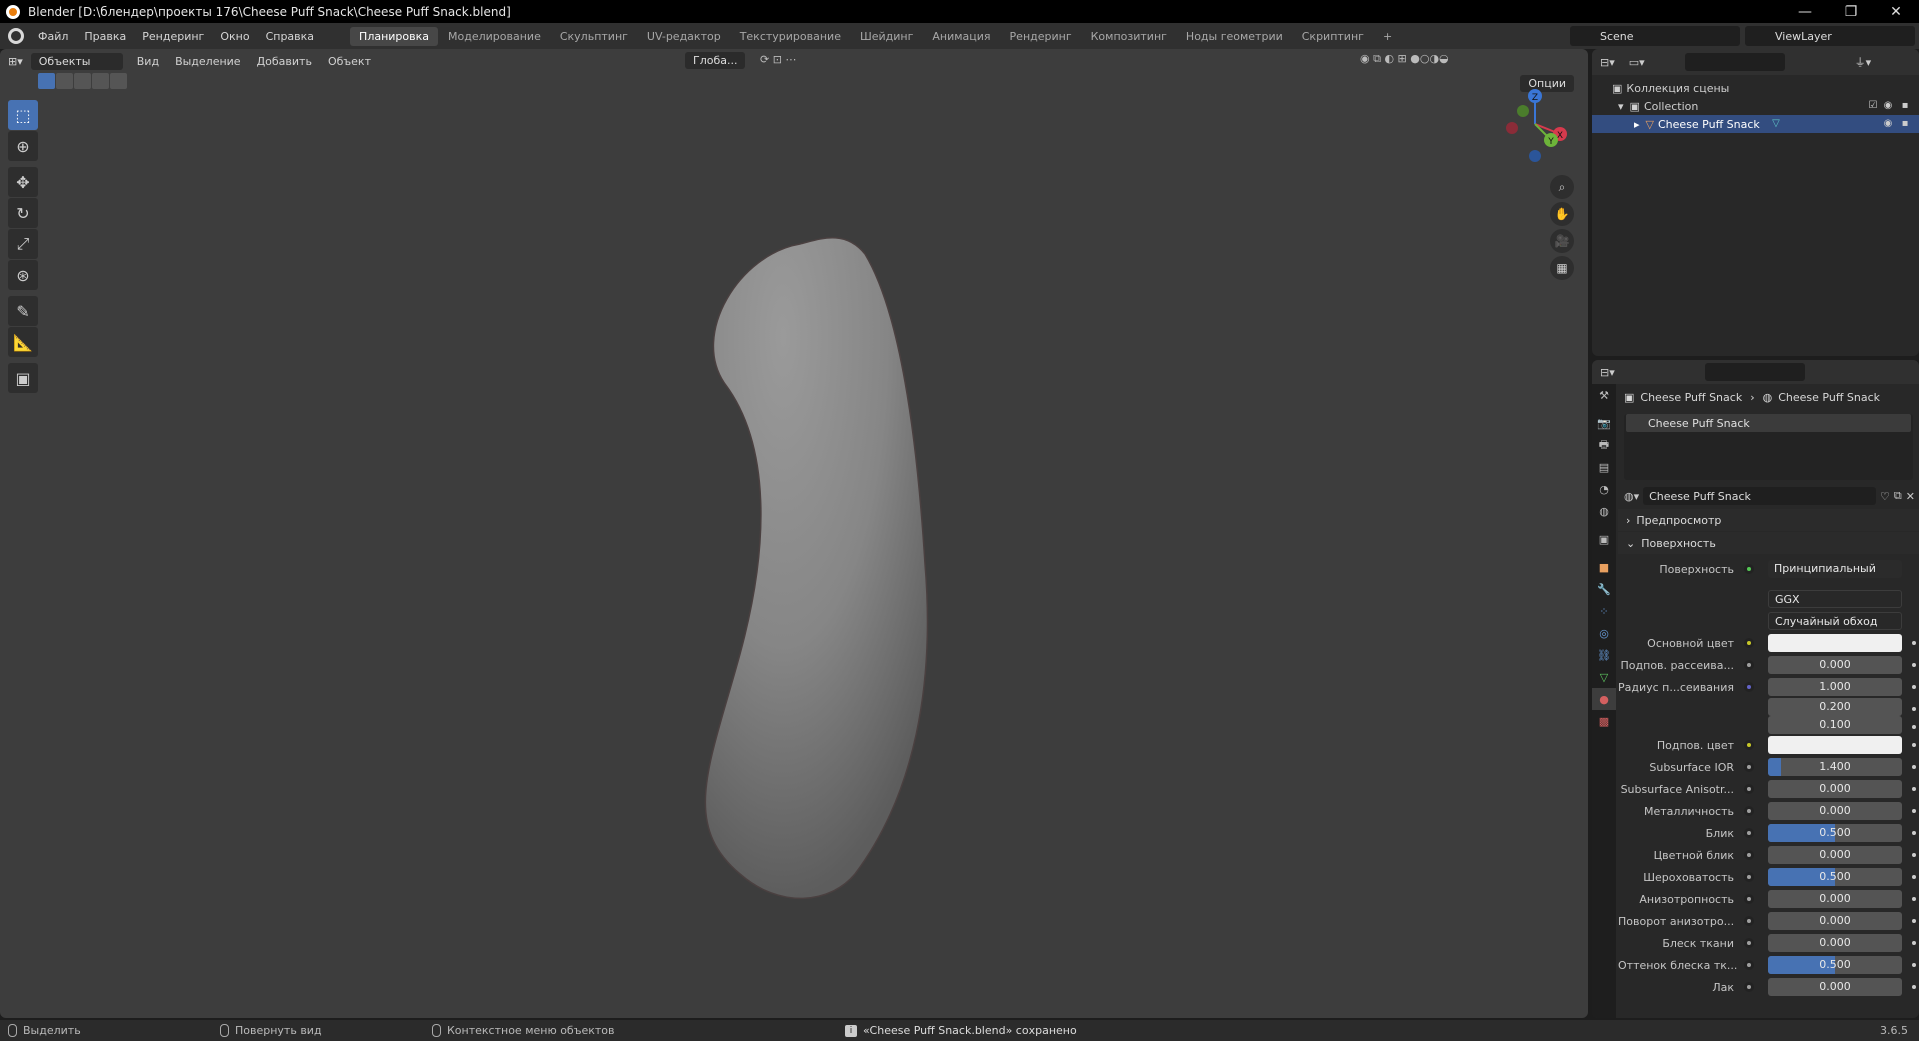 Image resolution: width=1919 pixels, height=1041 pixels. Describe the element at coordinates (76, 61) in the screenshot. I see `mode-dropdown: Объекты` at that location.